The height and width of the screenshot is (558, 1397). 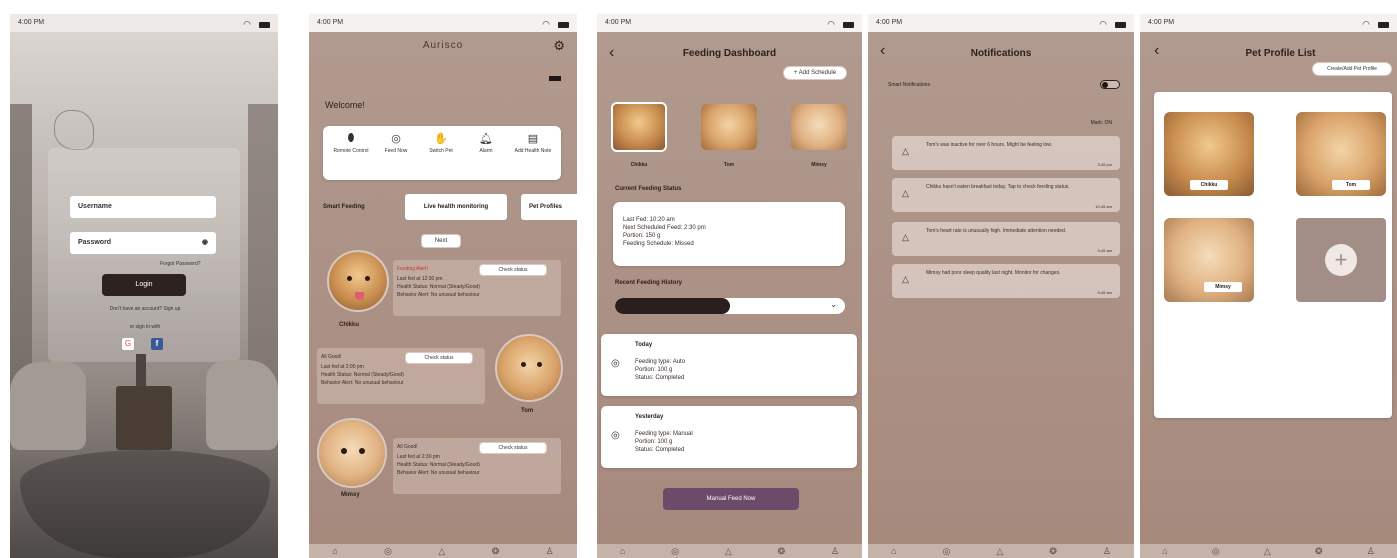 What do you see at coordinates (529, 368) in the screenshot?
I see `pet-photo-tom` at bounding box center [529, 368].